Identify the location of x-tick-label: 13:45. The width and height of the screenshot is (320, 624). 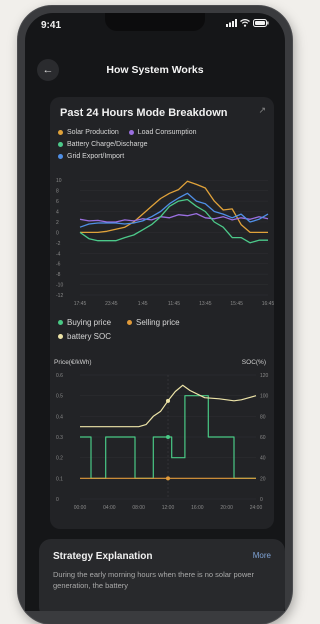
(205, 304).